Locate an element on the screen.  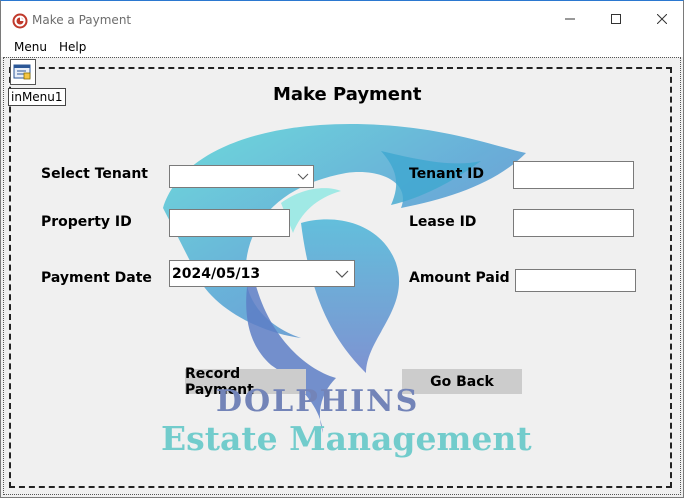
tenant-id-label: Tenant ID is located at coordinates (446, 174).